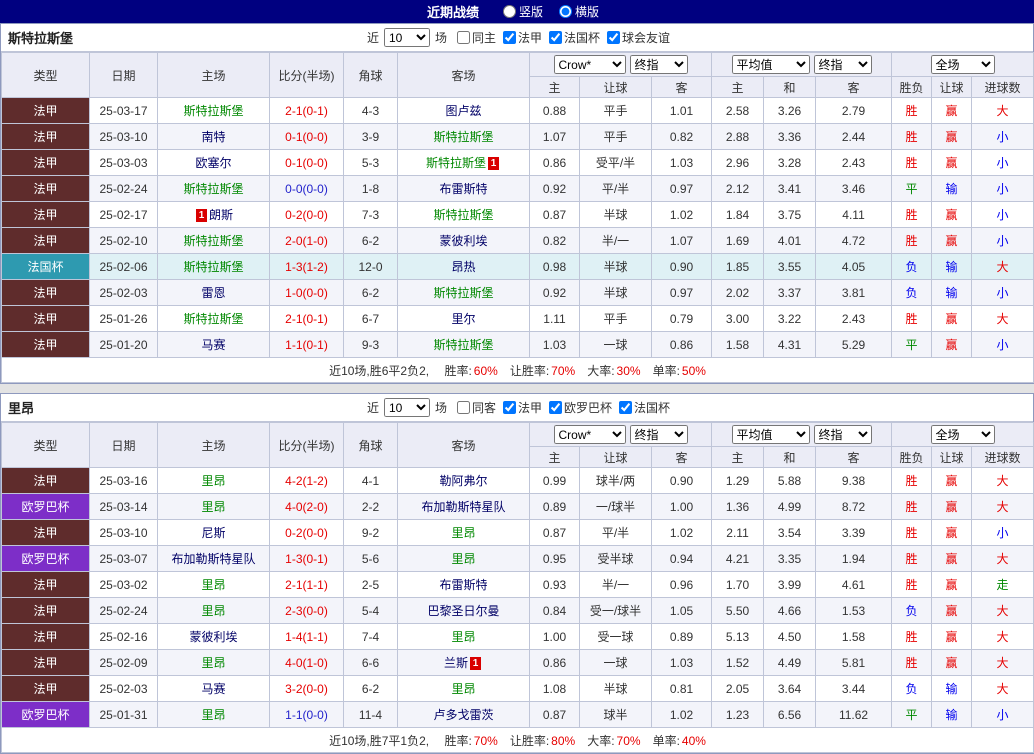 Image resolution: width=1034 pixels, height=754 pixels. Describe the element at coordinates (306, 188) in the screenshot. I see `score-cell: 0-0(0-0)` at that location.